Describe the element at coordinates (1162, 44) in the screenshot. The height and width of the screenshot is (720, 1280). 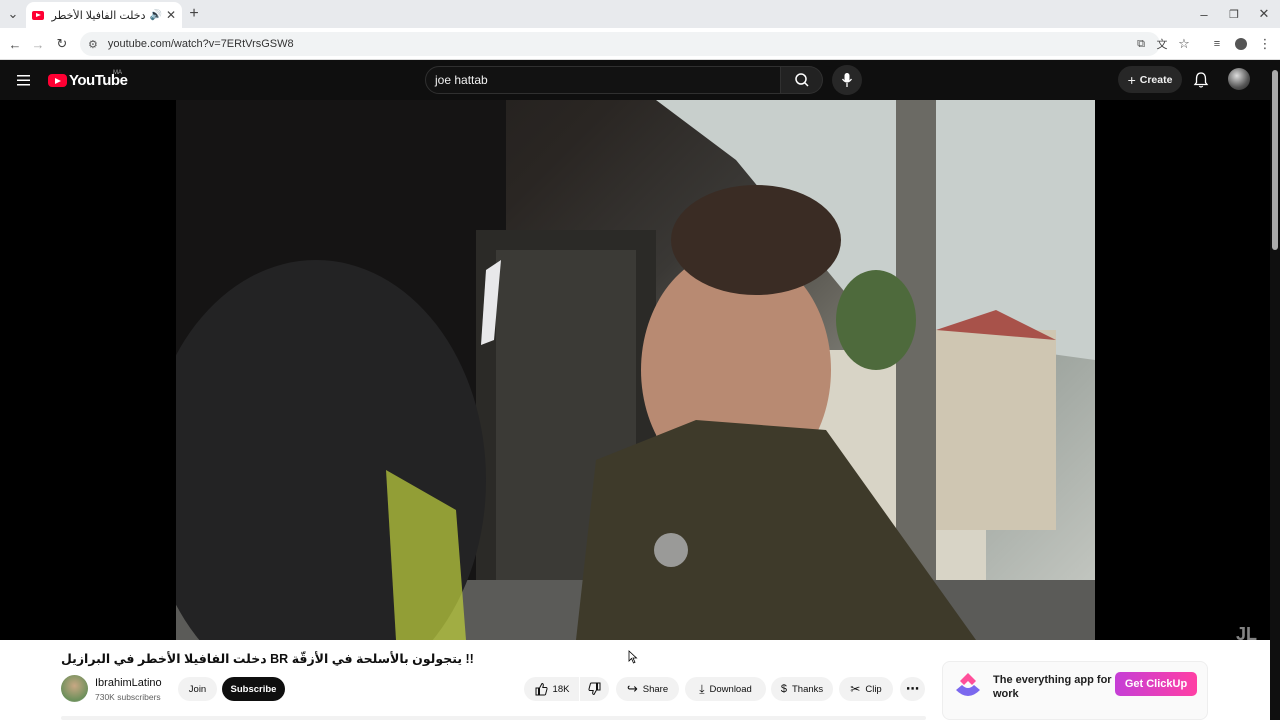
I see `translate-icon: 文` at that location.